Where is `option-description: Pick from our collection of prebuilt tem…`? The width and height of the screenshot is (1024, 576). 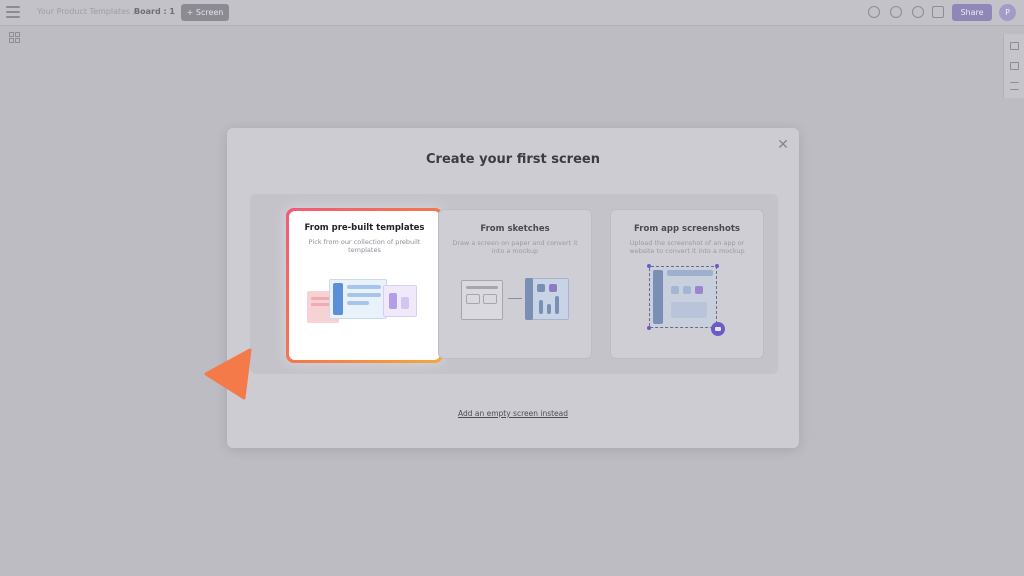 option-description: Pick from our collection of prebuilt tem… is located at coordinates (364, 246).